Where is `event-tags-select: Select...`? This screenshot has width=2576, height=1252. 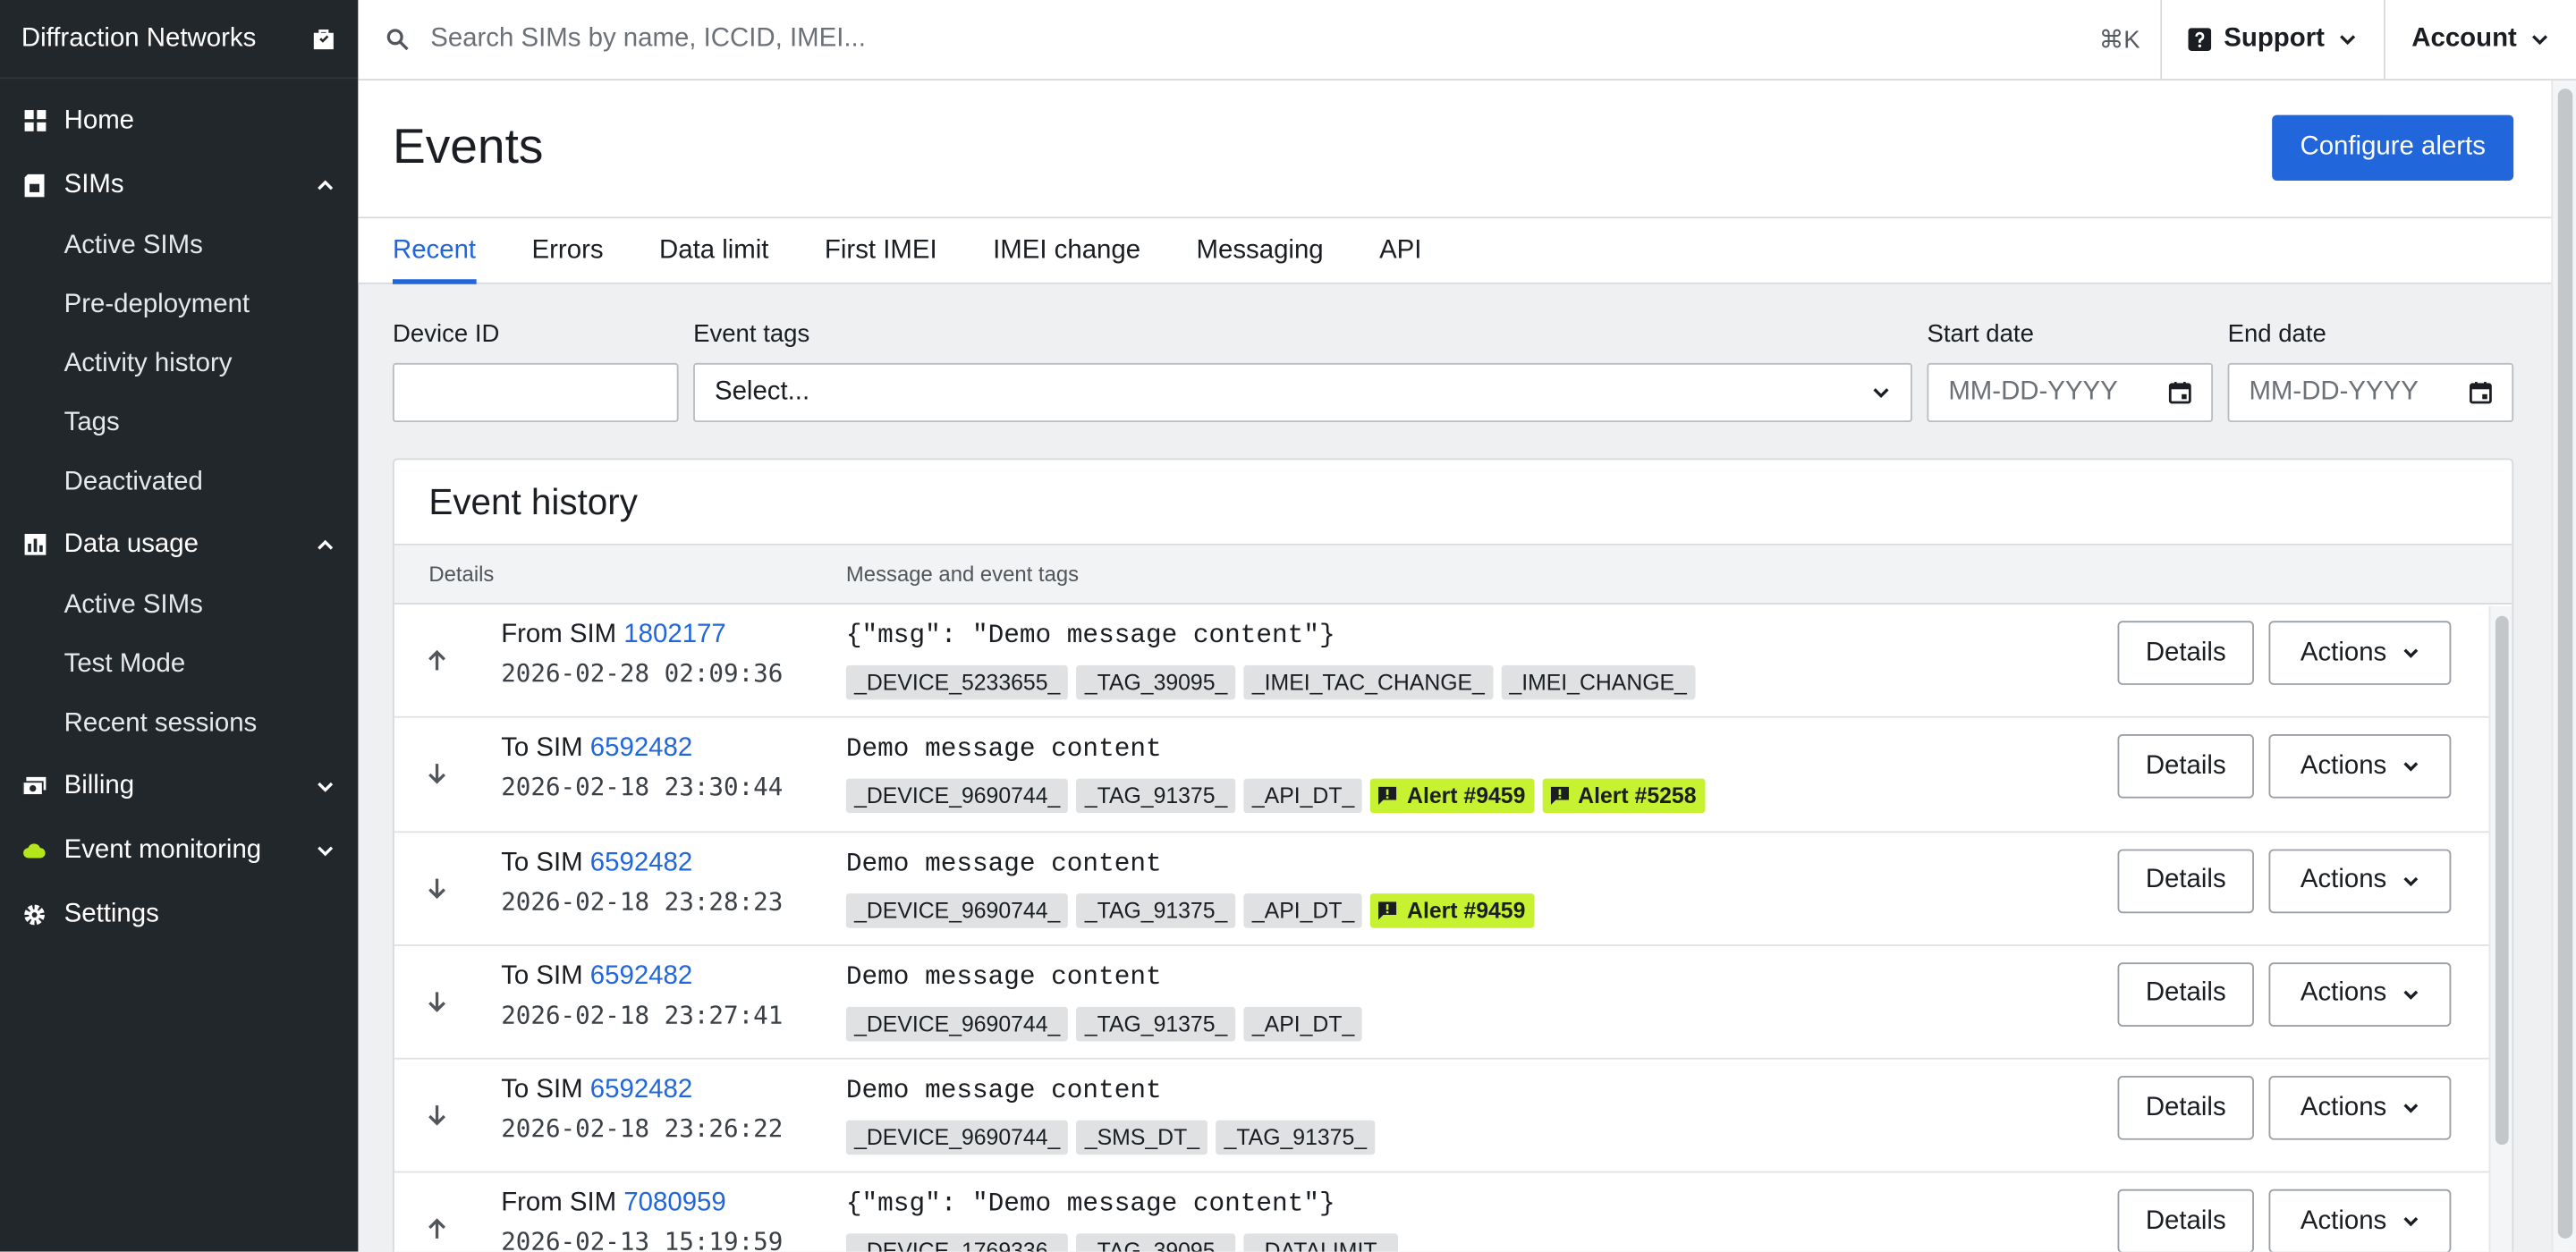 event-tags-select: Select... is located at coordinates (1302, 392).